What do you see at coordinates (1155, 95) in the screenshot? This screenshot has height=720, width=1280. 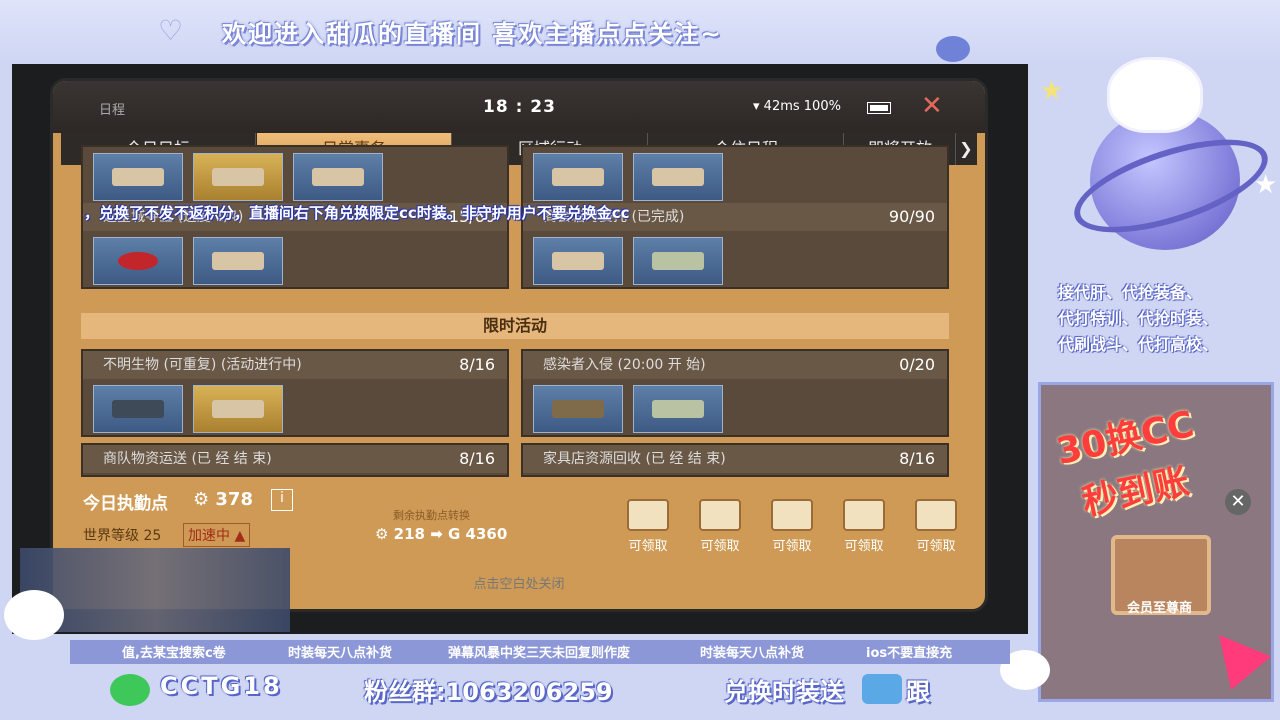 I see `bear-decoration` at bounding box center [1155, 95].